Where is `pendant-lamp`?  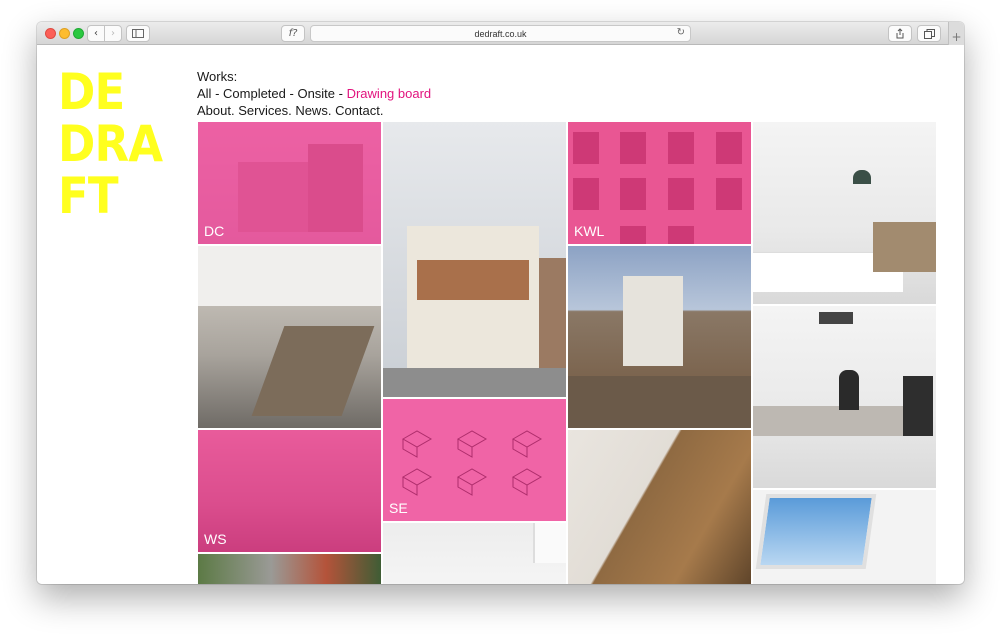
pendant-lamp is located at coordinates (862, 177).